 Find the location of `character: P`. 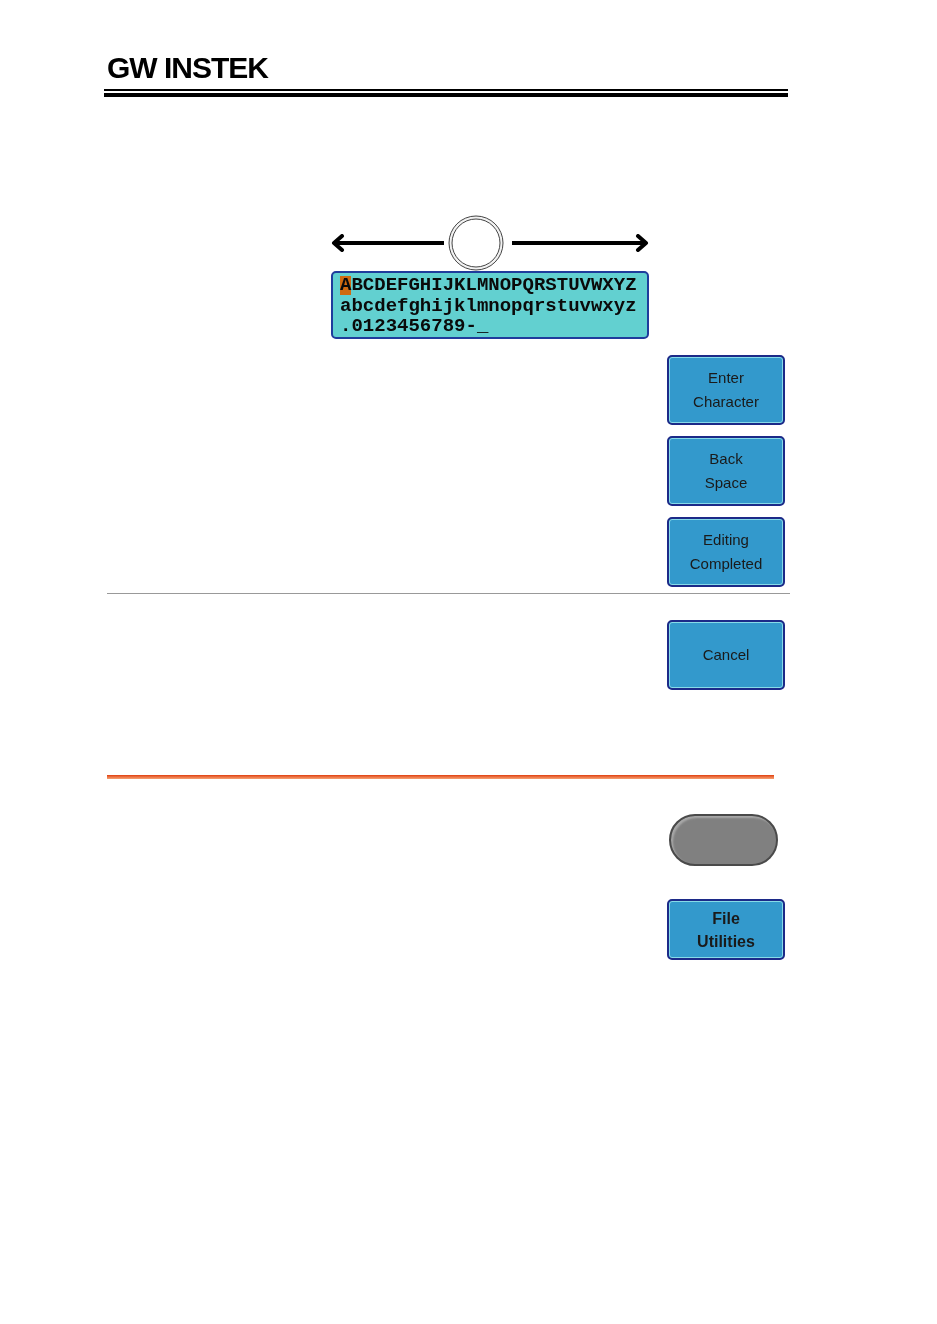

character: P is located at coordinates (517, 285).